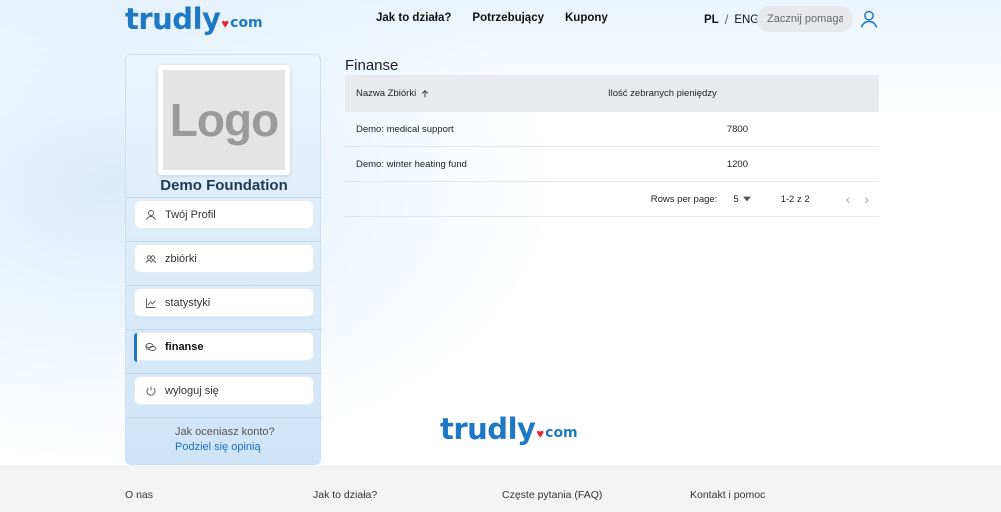  I want to click on footer-link-contact: Kontakt i pomoc, so click(727, 495).